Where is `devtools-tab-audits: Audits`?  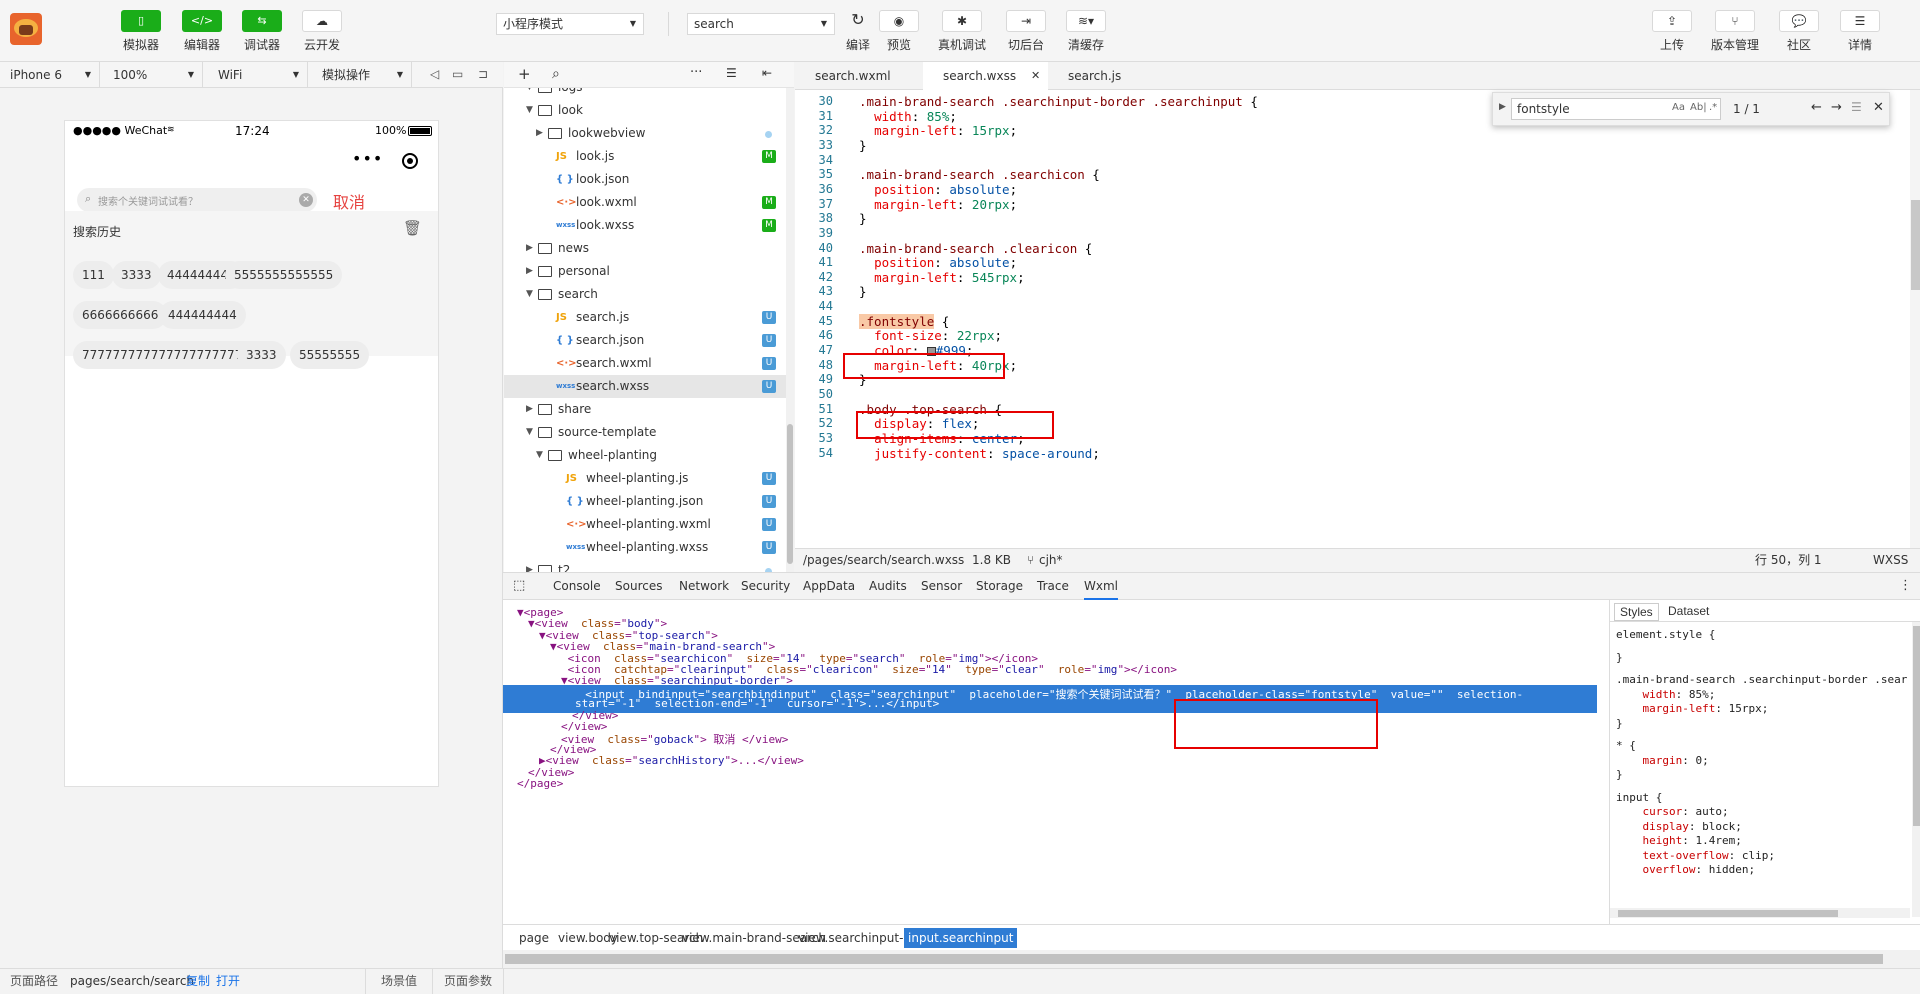
devtools-tab-audits: Audits is located at coordinates (888, 586).